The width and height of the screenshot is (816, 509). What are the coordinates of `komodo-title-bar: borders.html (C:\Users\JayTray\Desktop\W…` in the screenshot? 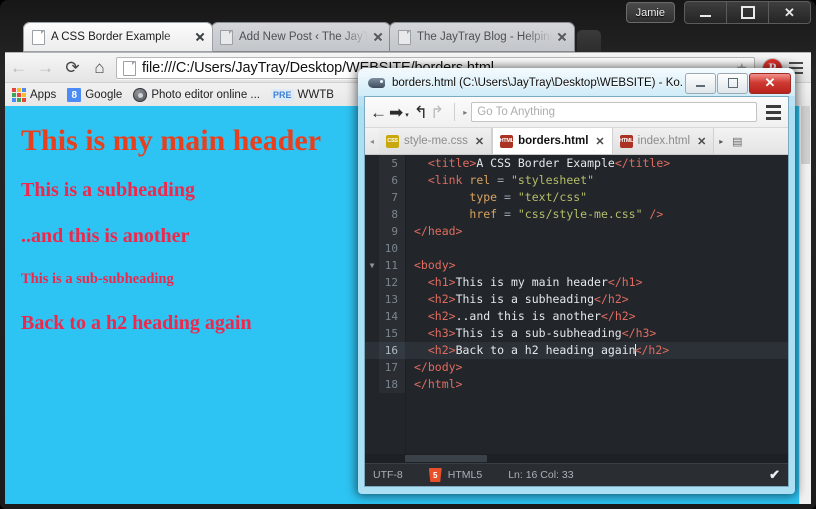 It's located at (576, 83).